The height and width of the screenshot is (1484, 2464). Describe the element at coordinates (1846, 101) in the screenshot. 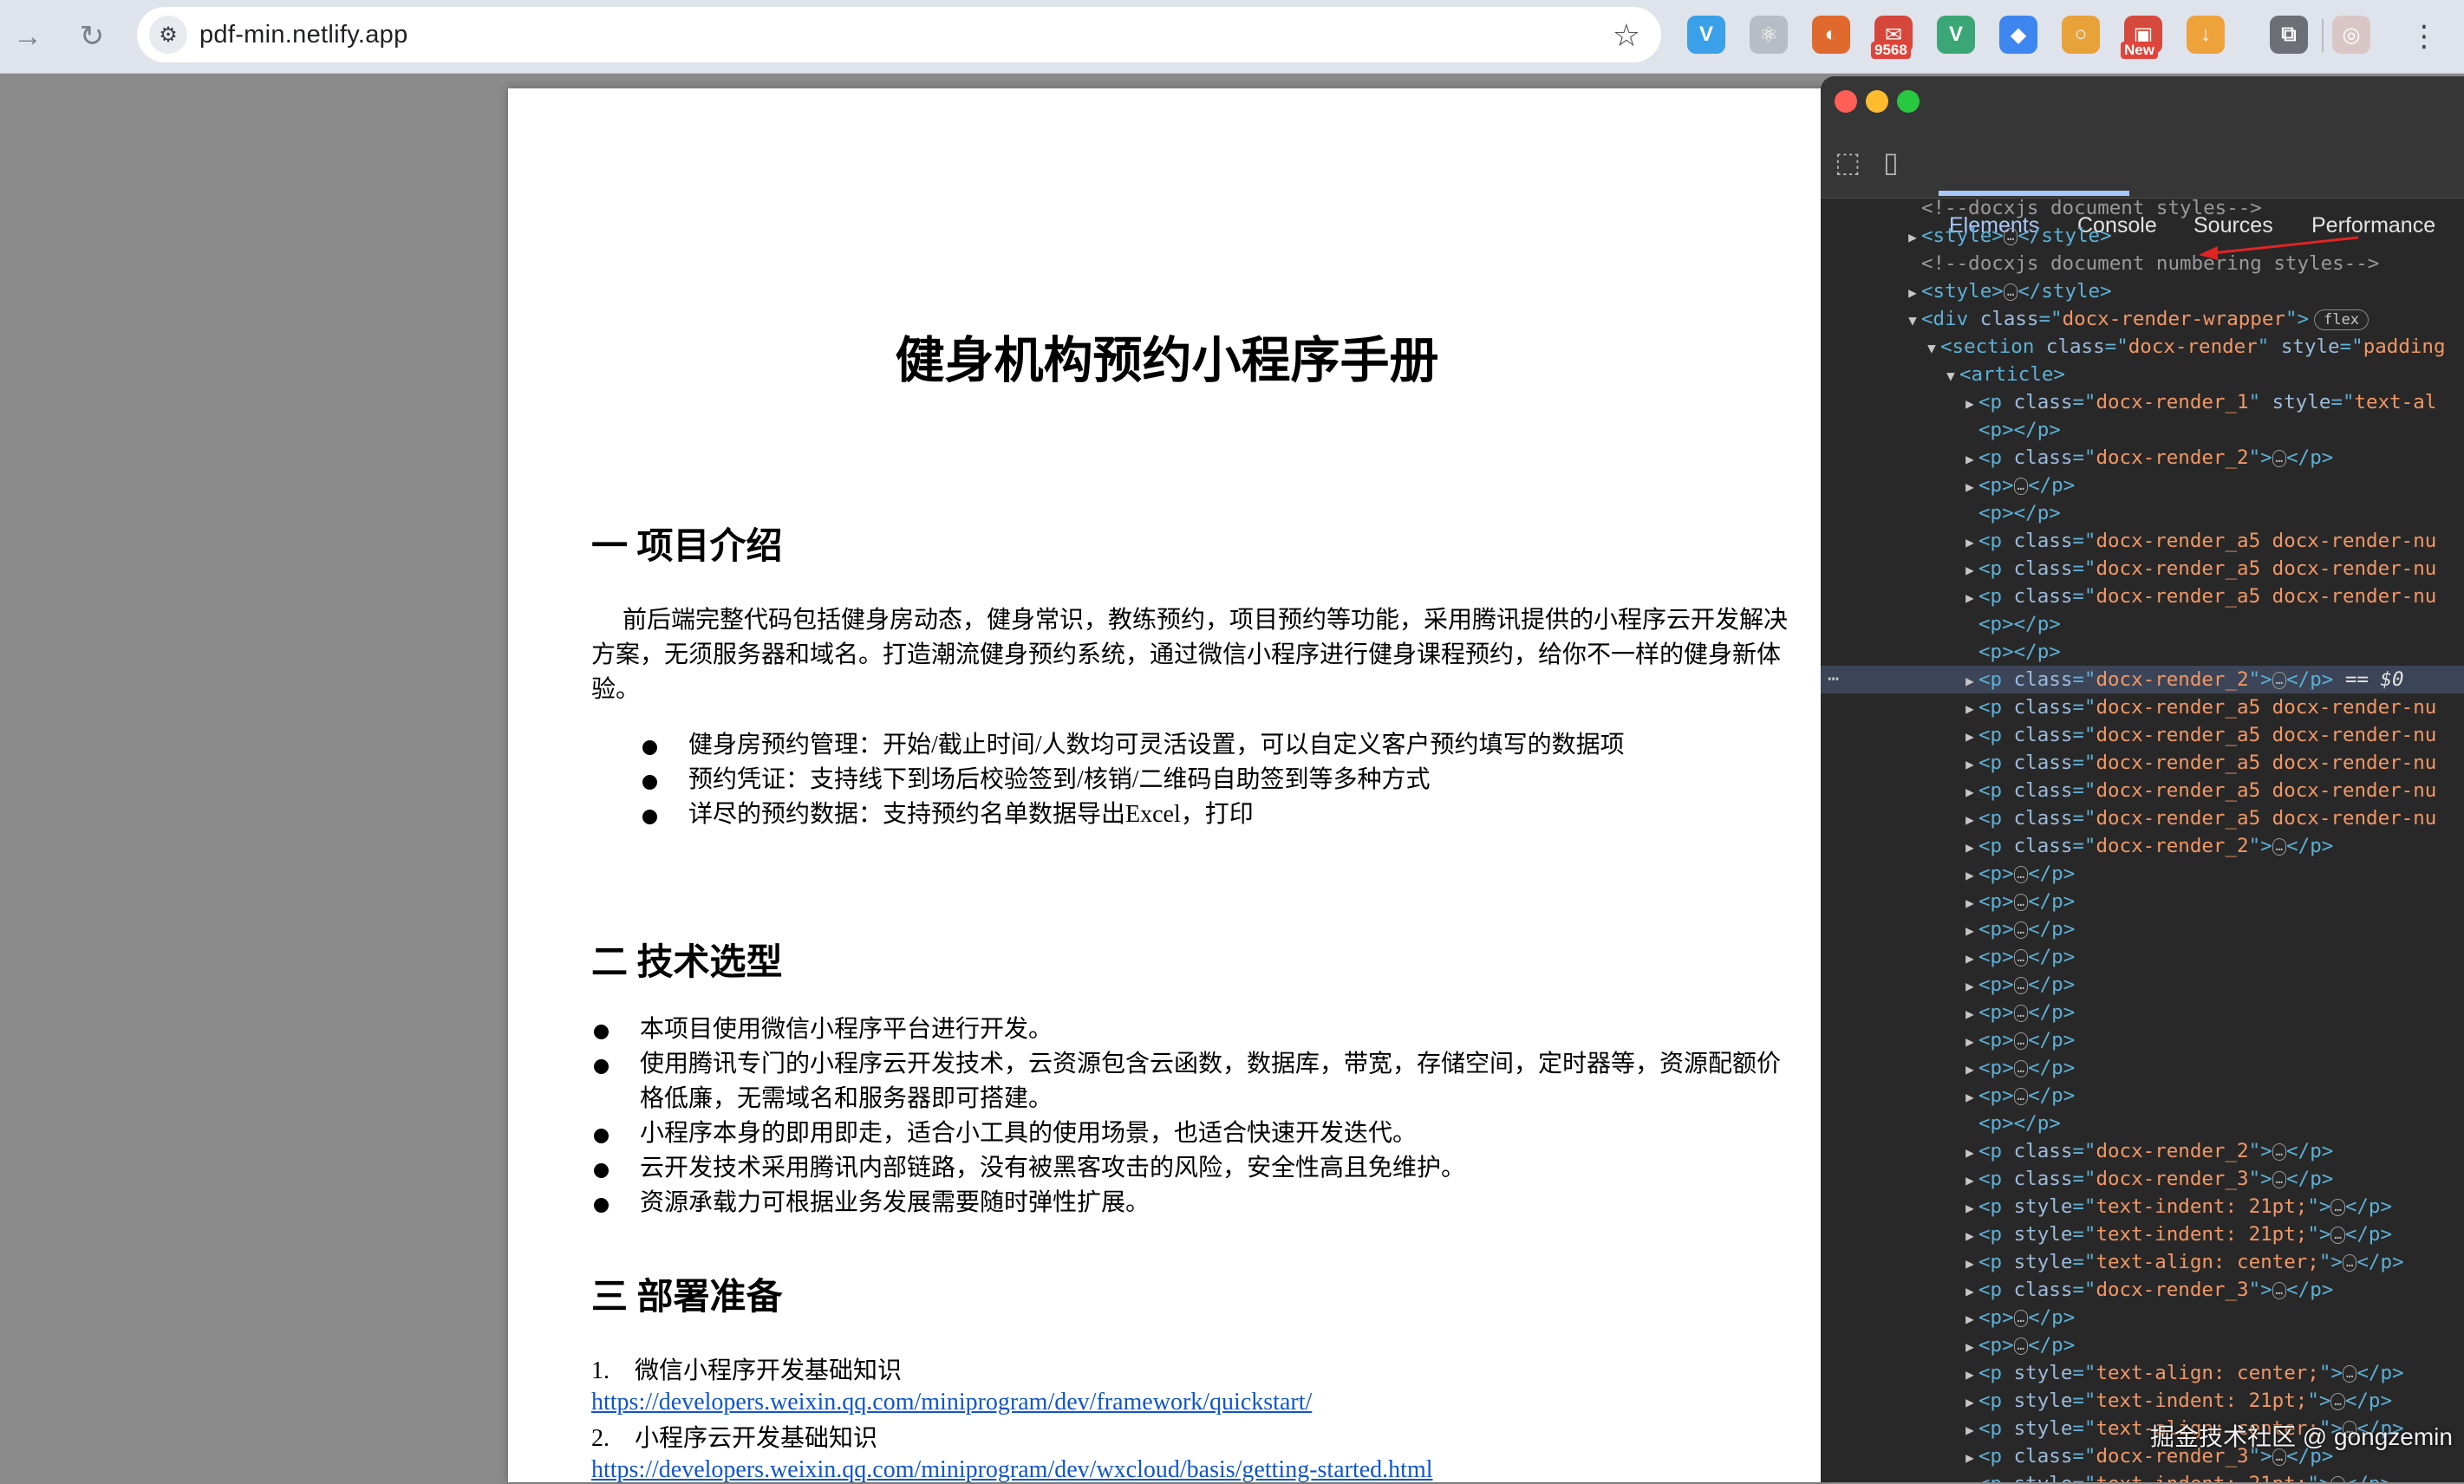

I see `close-window-icon` at that location.